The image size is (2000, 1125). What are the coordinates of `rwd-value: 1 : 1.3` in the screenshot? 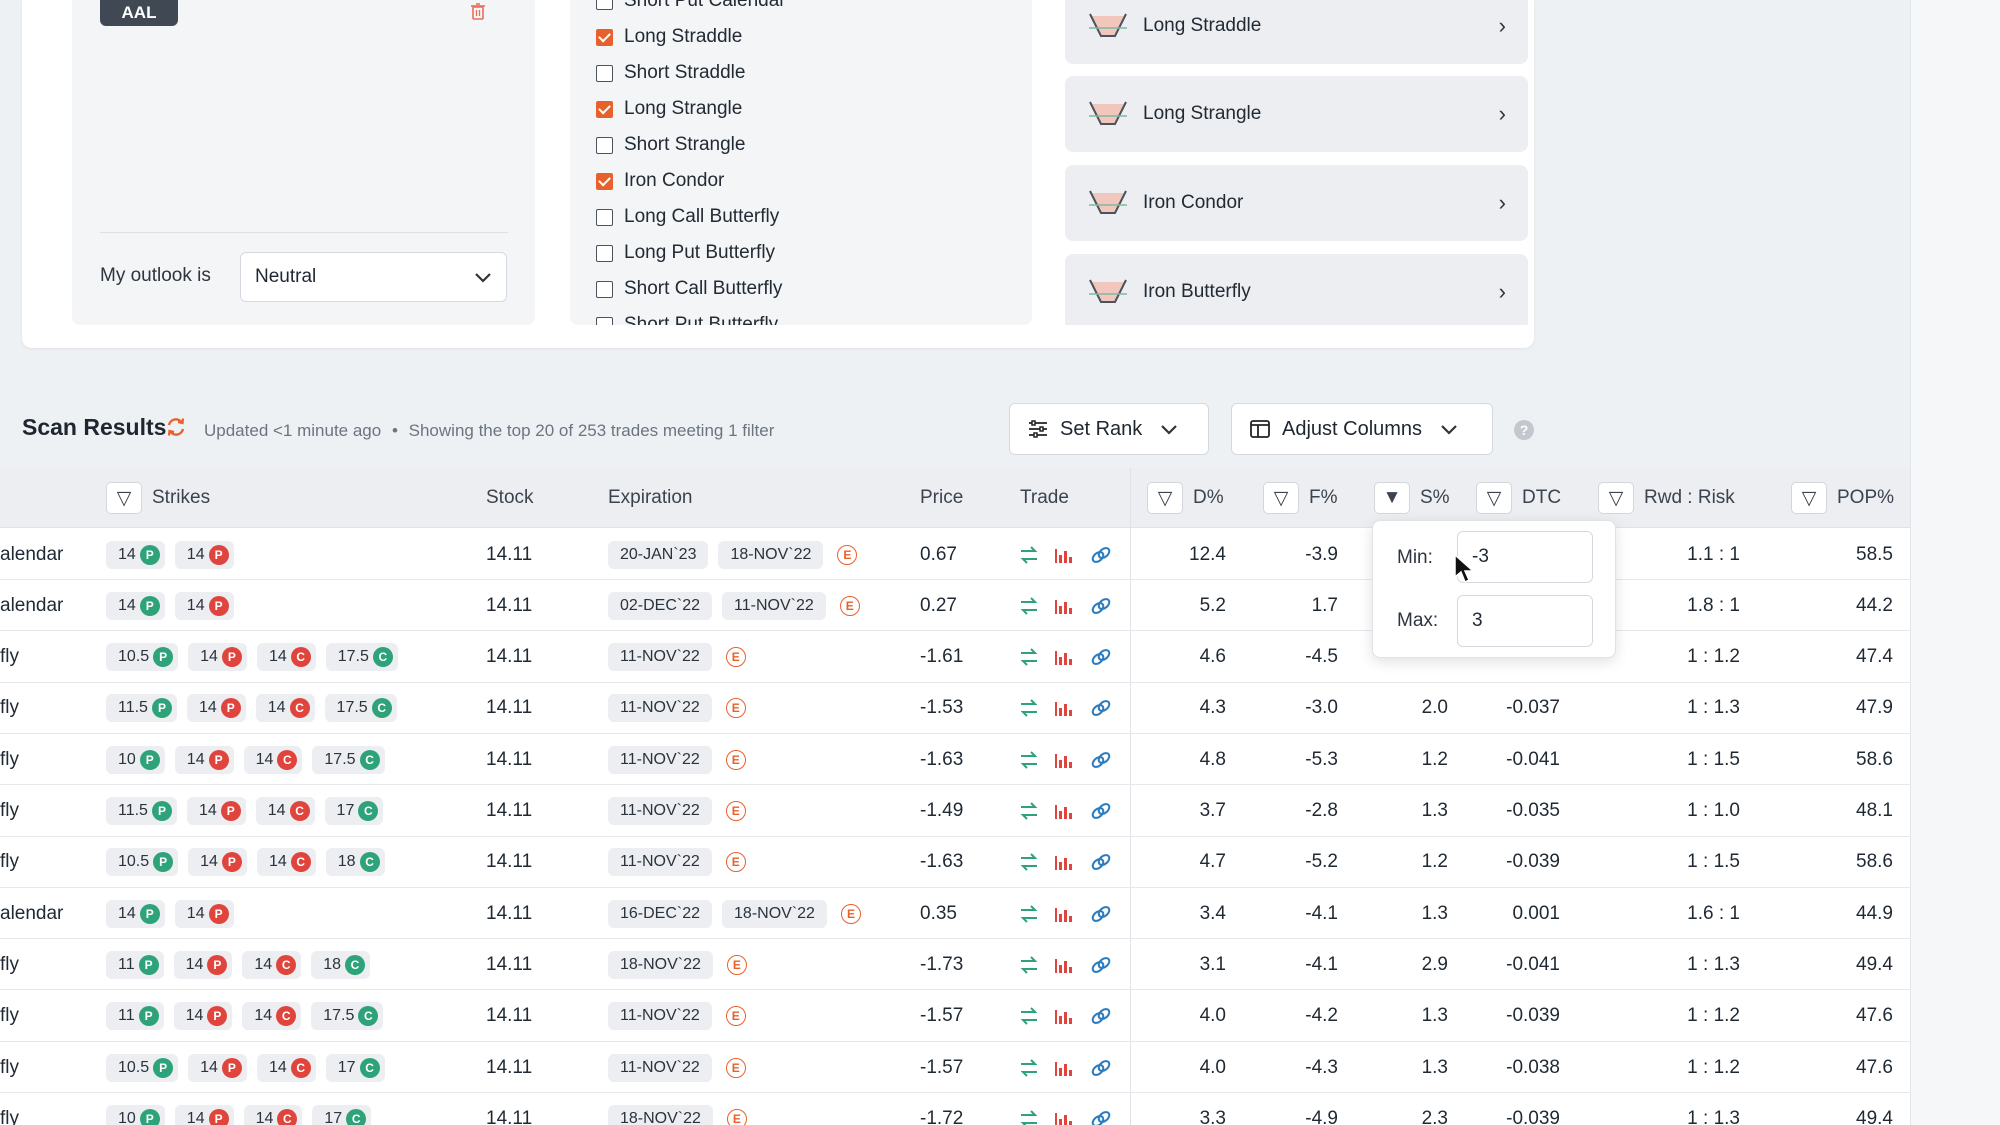 It's located at (1713, 708).